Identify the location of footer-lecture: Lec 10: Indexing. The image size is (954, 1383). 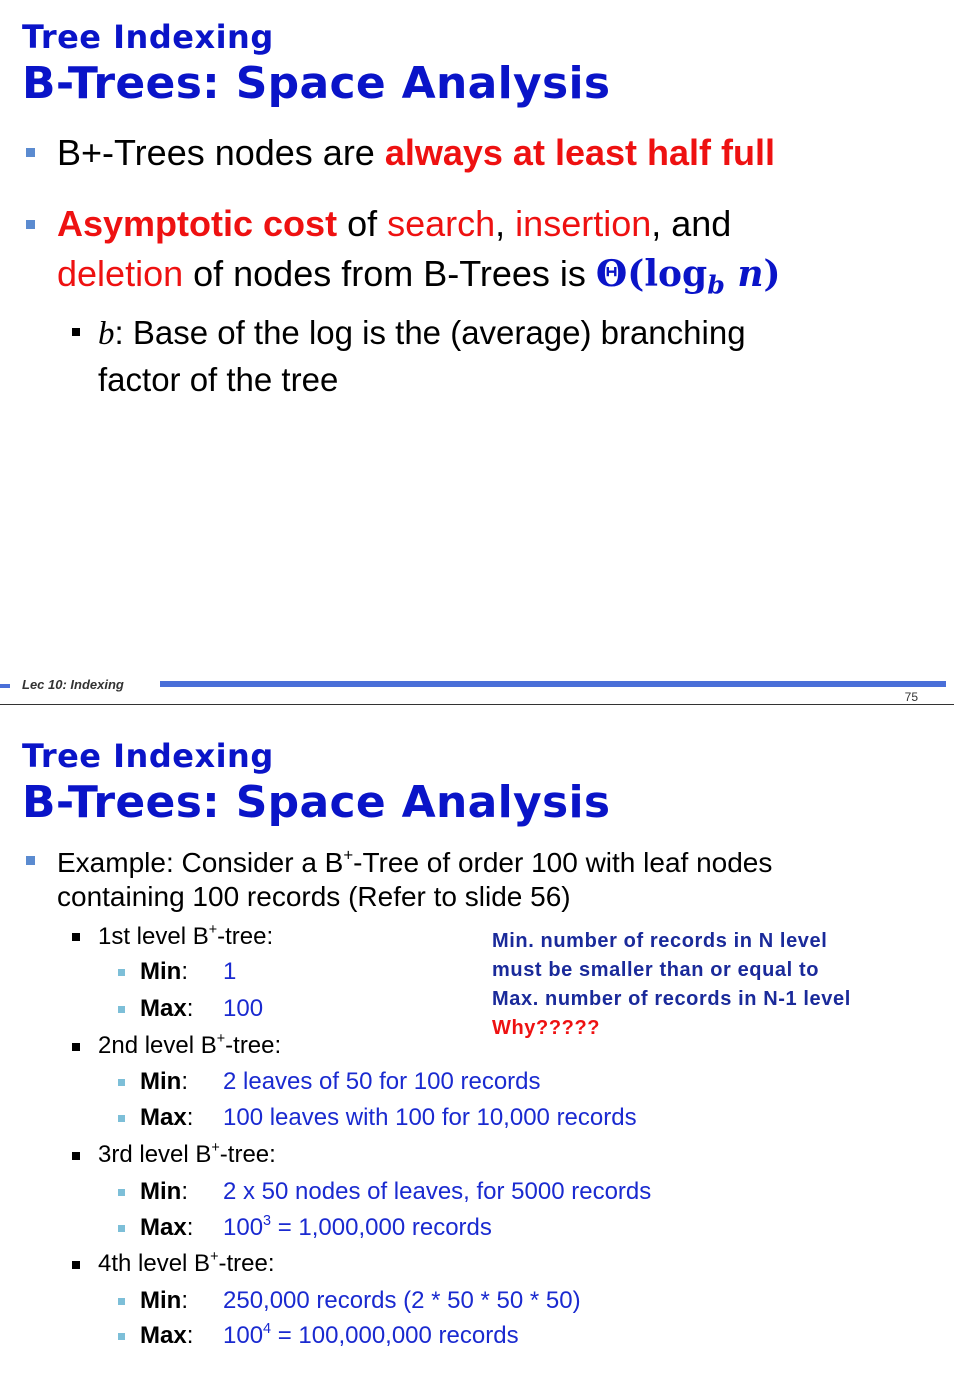
(73, 684).